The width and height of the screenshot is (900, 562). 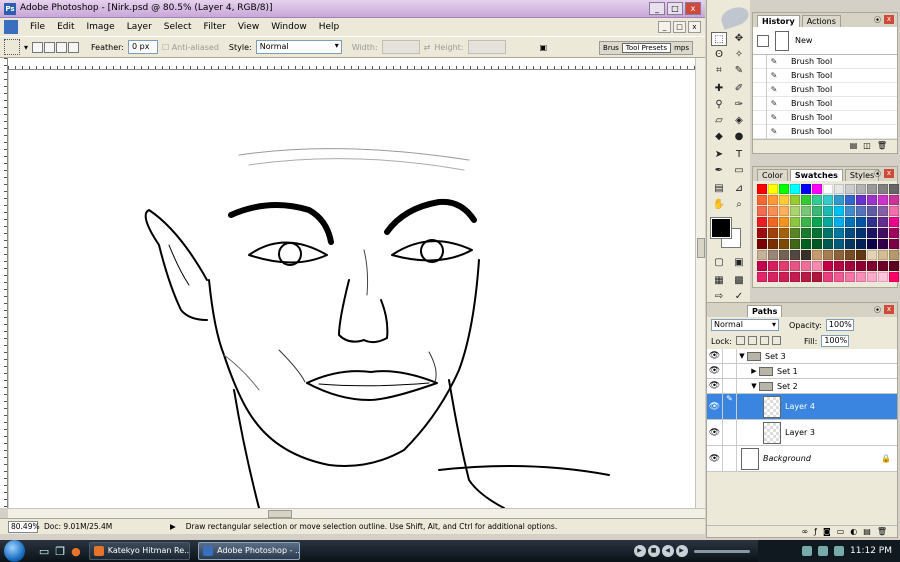 What do you see at coordinates (139, 27) in the screenshot?
I see `menu-layer: Layer` at bounding box center [139, 27].